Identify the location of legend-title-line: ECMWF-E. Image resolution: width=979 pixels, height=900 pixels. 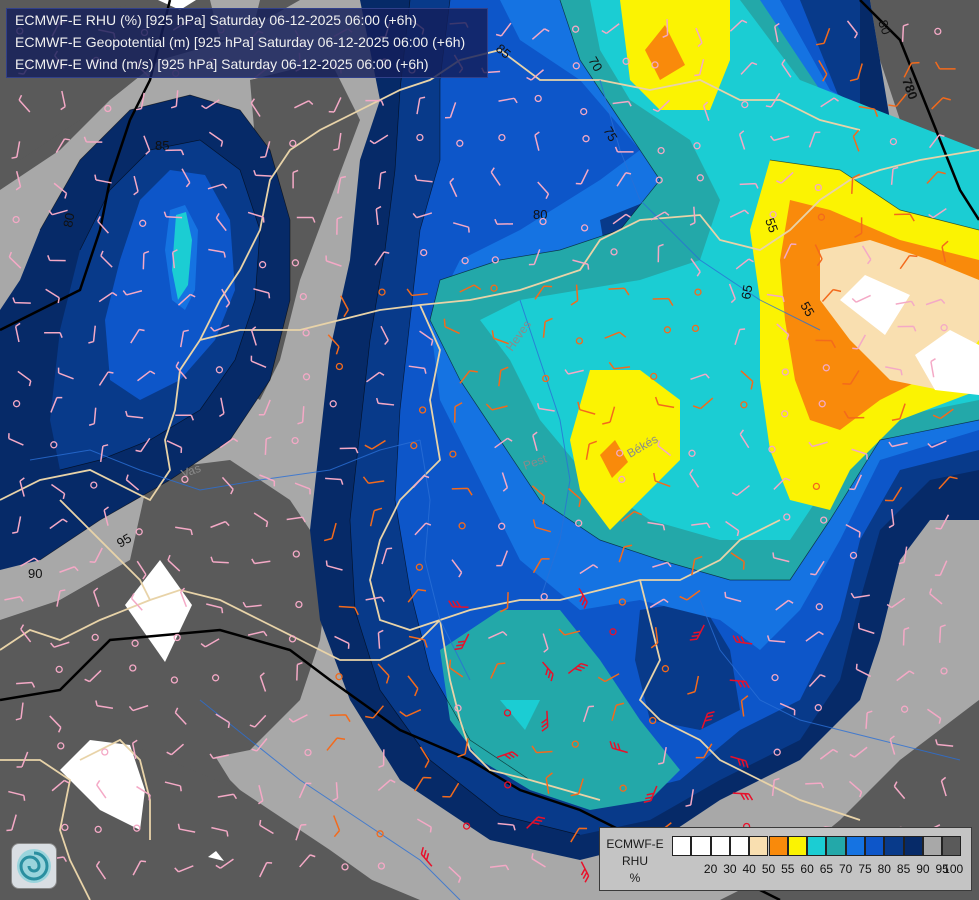
(635, 844).